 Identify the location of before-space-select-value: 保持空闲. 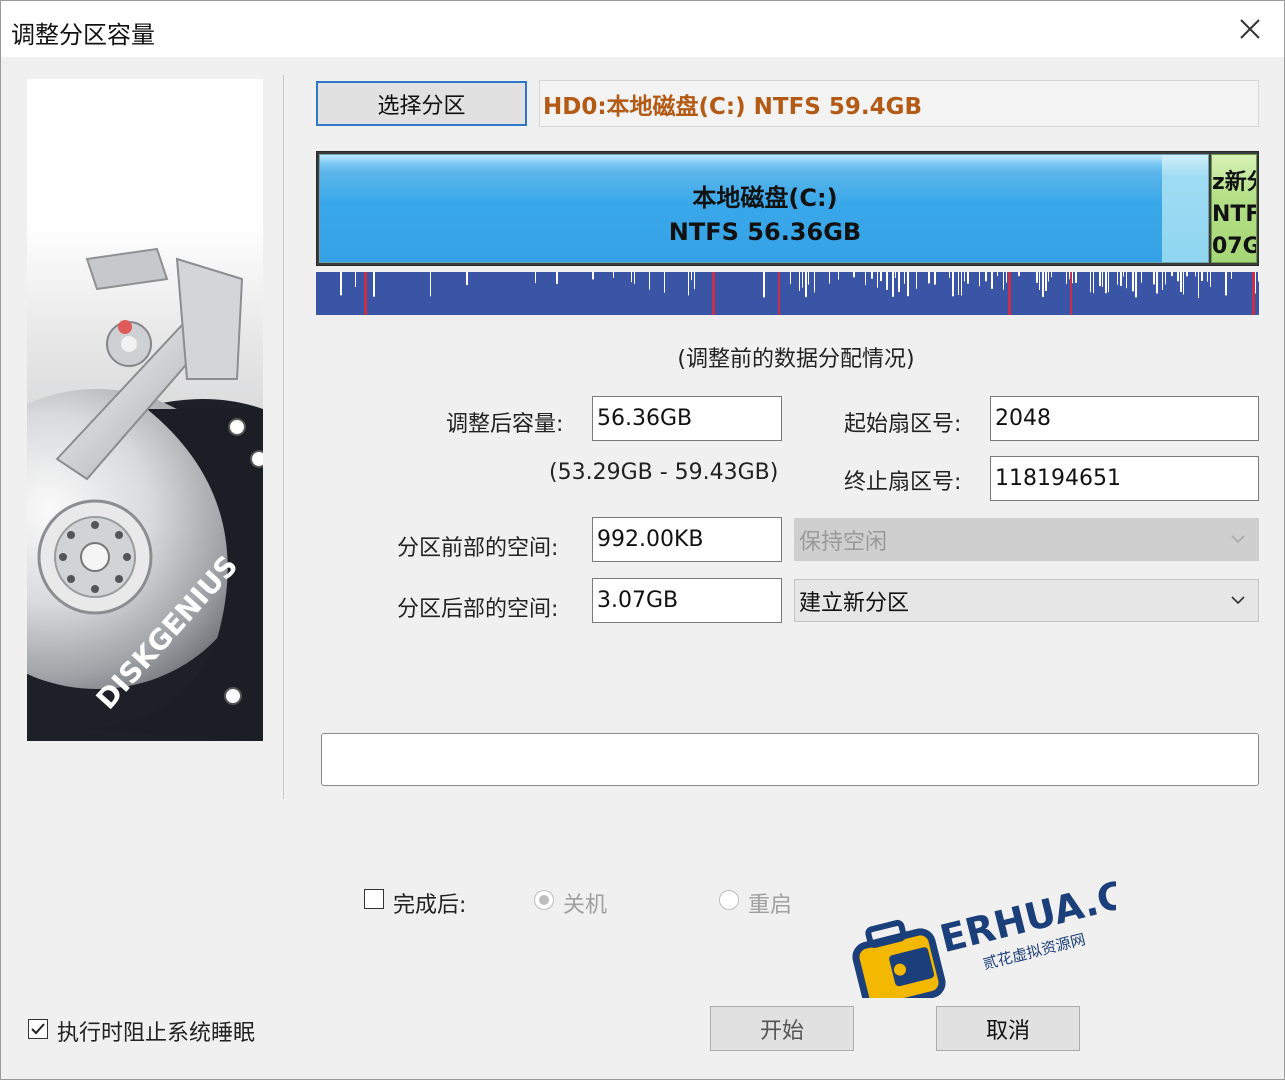
(843, 542).